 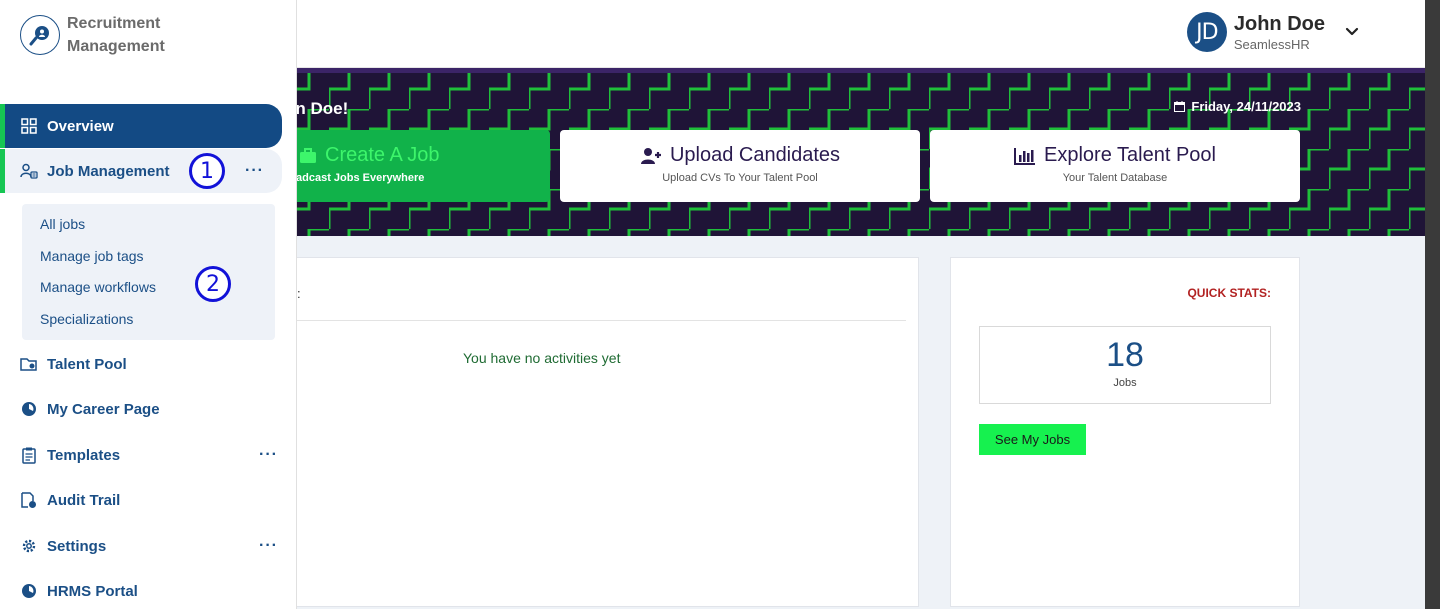 What do you see at coordinates (84, 455) in the screenshot?
I see `sidebar-item-label: Templates` at bounding box center [84, 455].